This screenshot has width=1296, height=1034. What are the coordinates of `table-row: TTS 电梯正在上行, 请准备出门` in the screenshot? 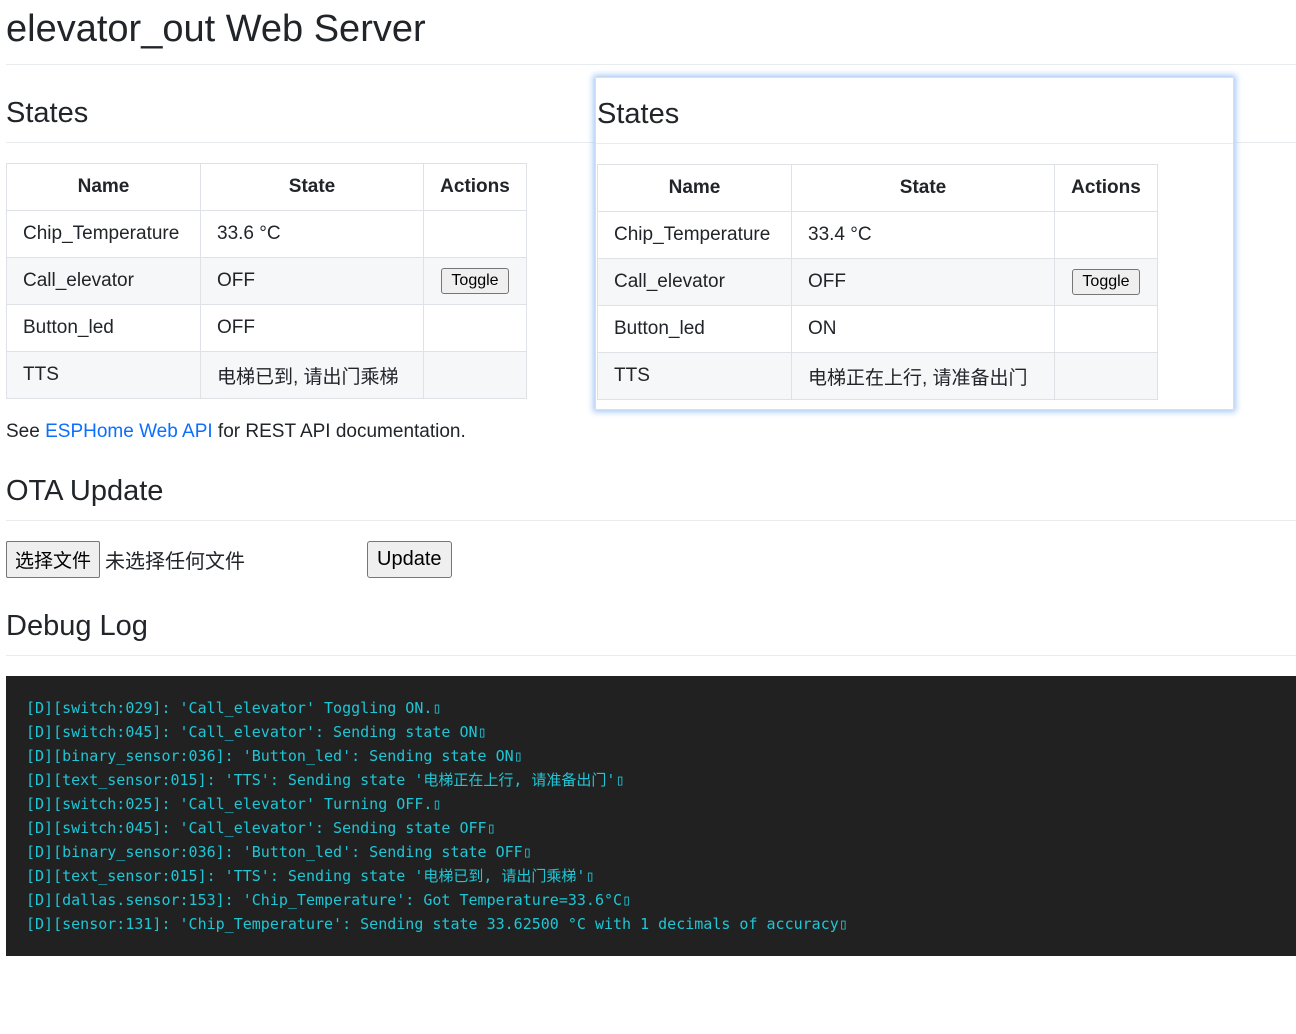 It's located at (877, 376).